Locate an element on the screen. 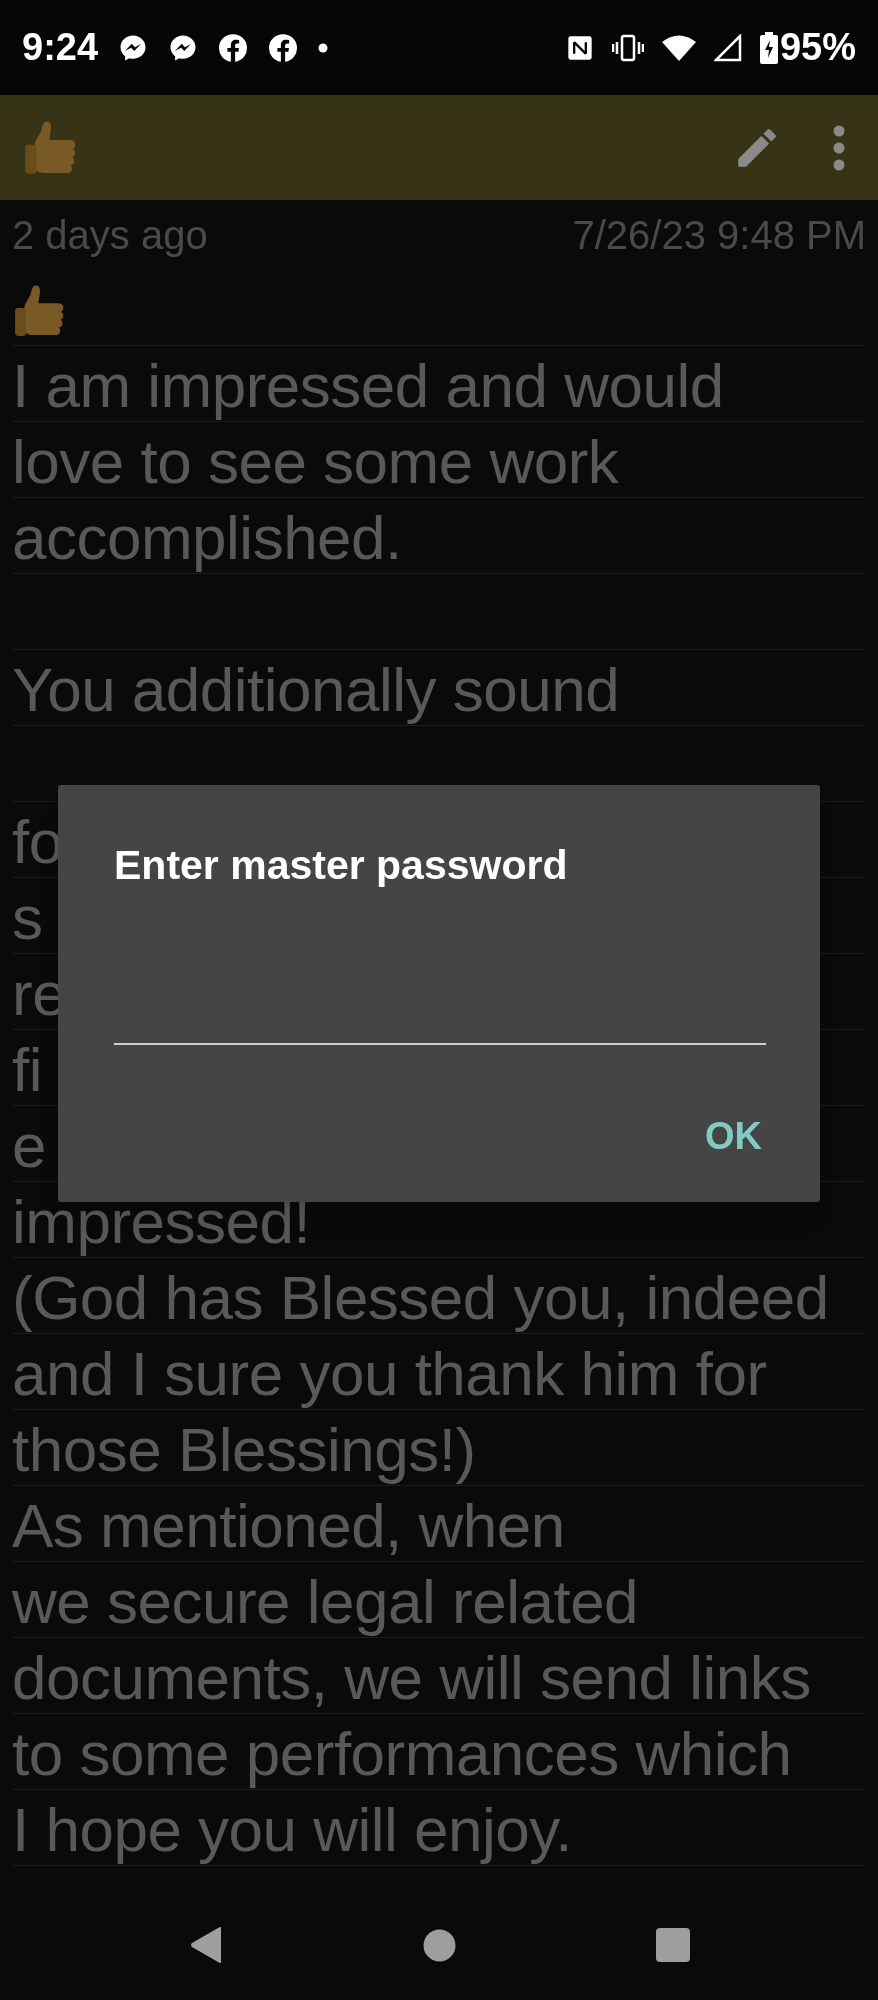 The width and height of the screenshot is (878, 2000). ok-button: OK is located at coordinates (733, 1136).